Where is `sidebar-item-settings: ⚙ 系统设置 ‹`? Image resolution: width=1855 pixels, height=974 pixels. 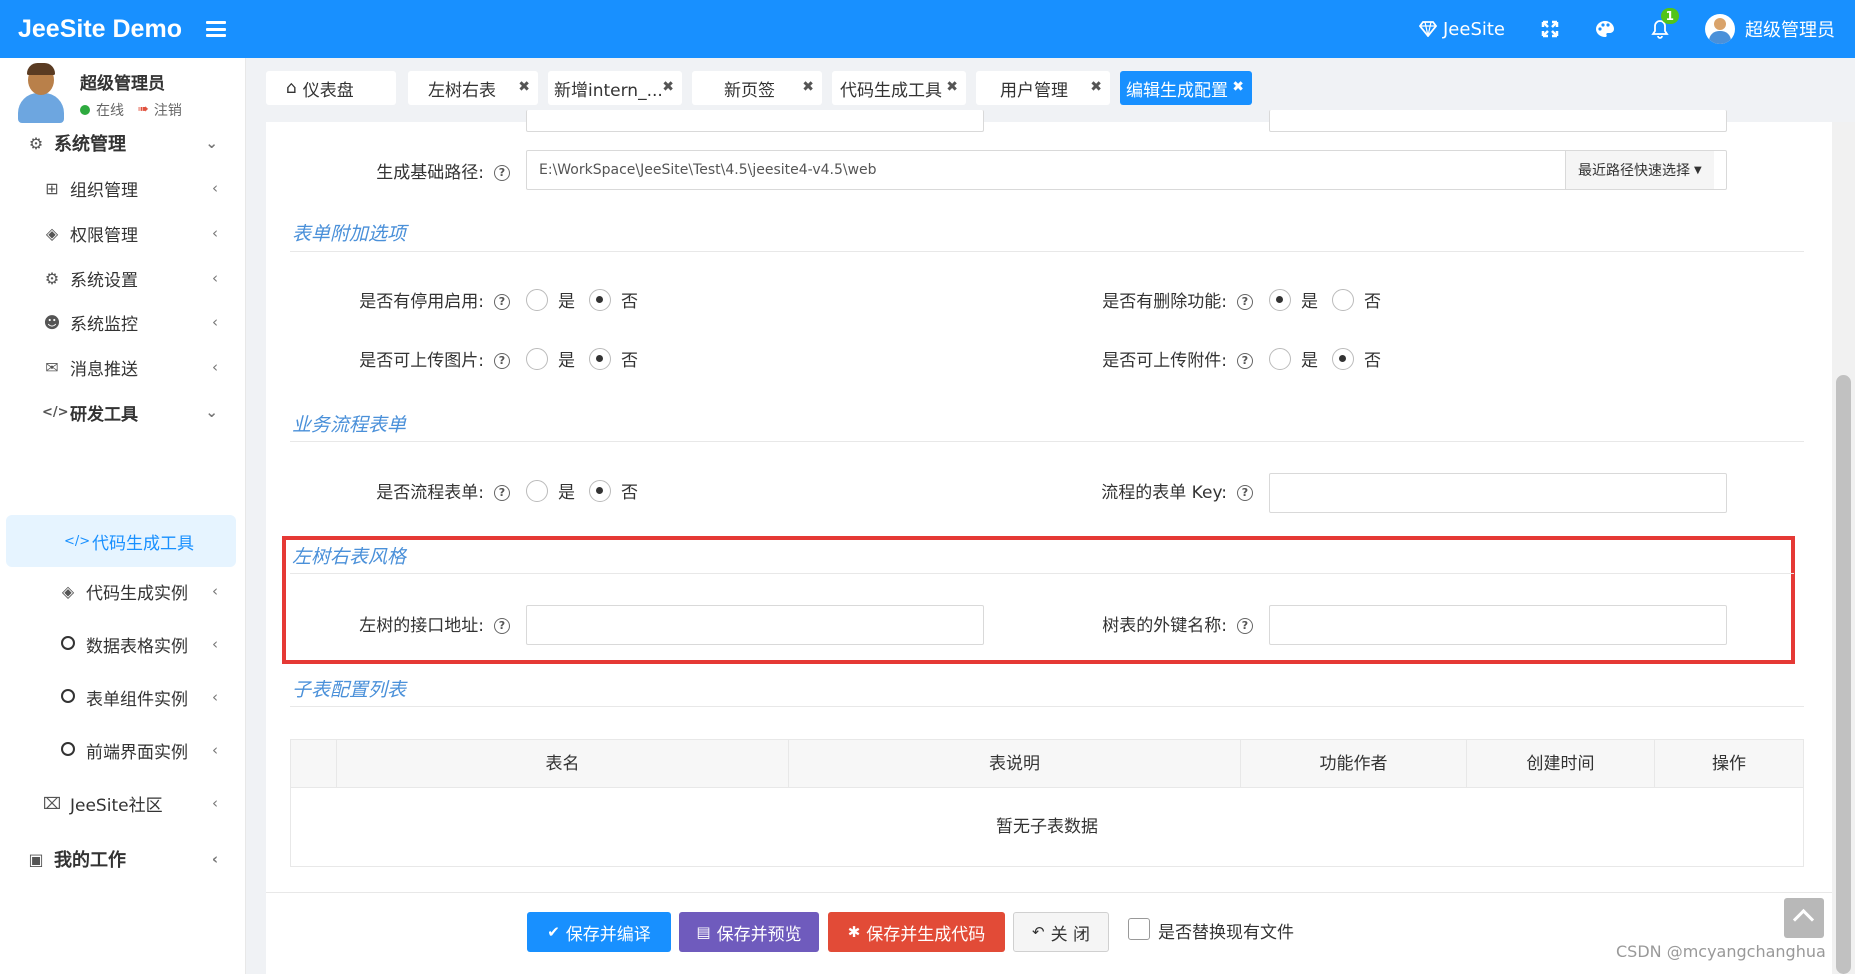 sidebar-item-settings: ⚙ 系统设置 ‹ is located at coordinates (123, 278).